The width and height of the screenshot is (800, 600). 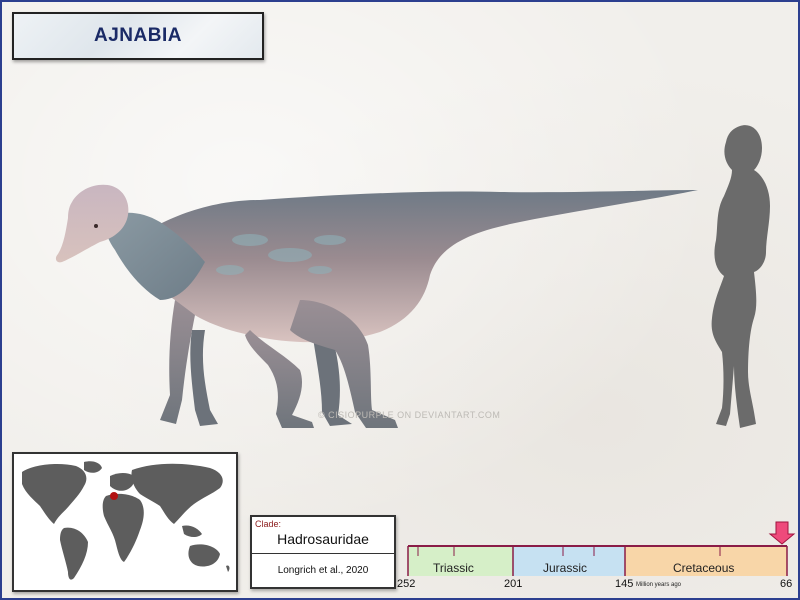 What do you see at coordinates (659, 585) in the screenshot?
I see `age-unit-label: Million years ago` at bounding box center [659, 585].